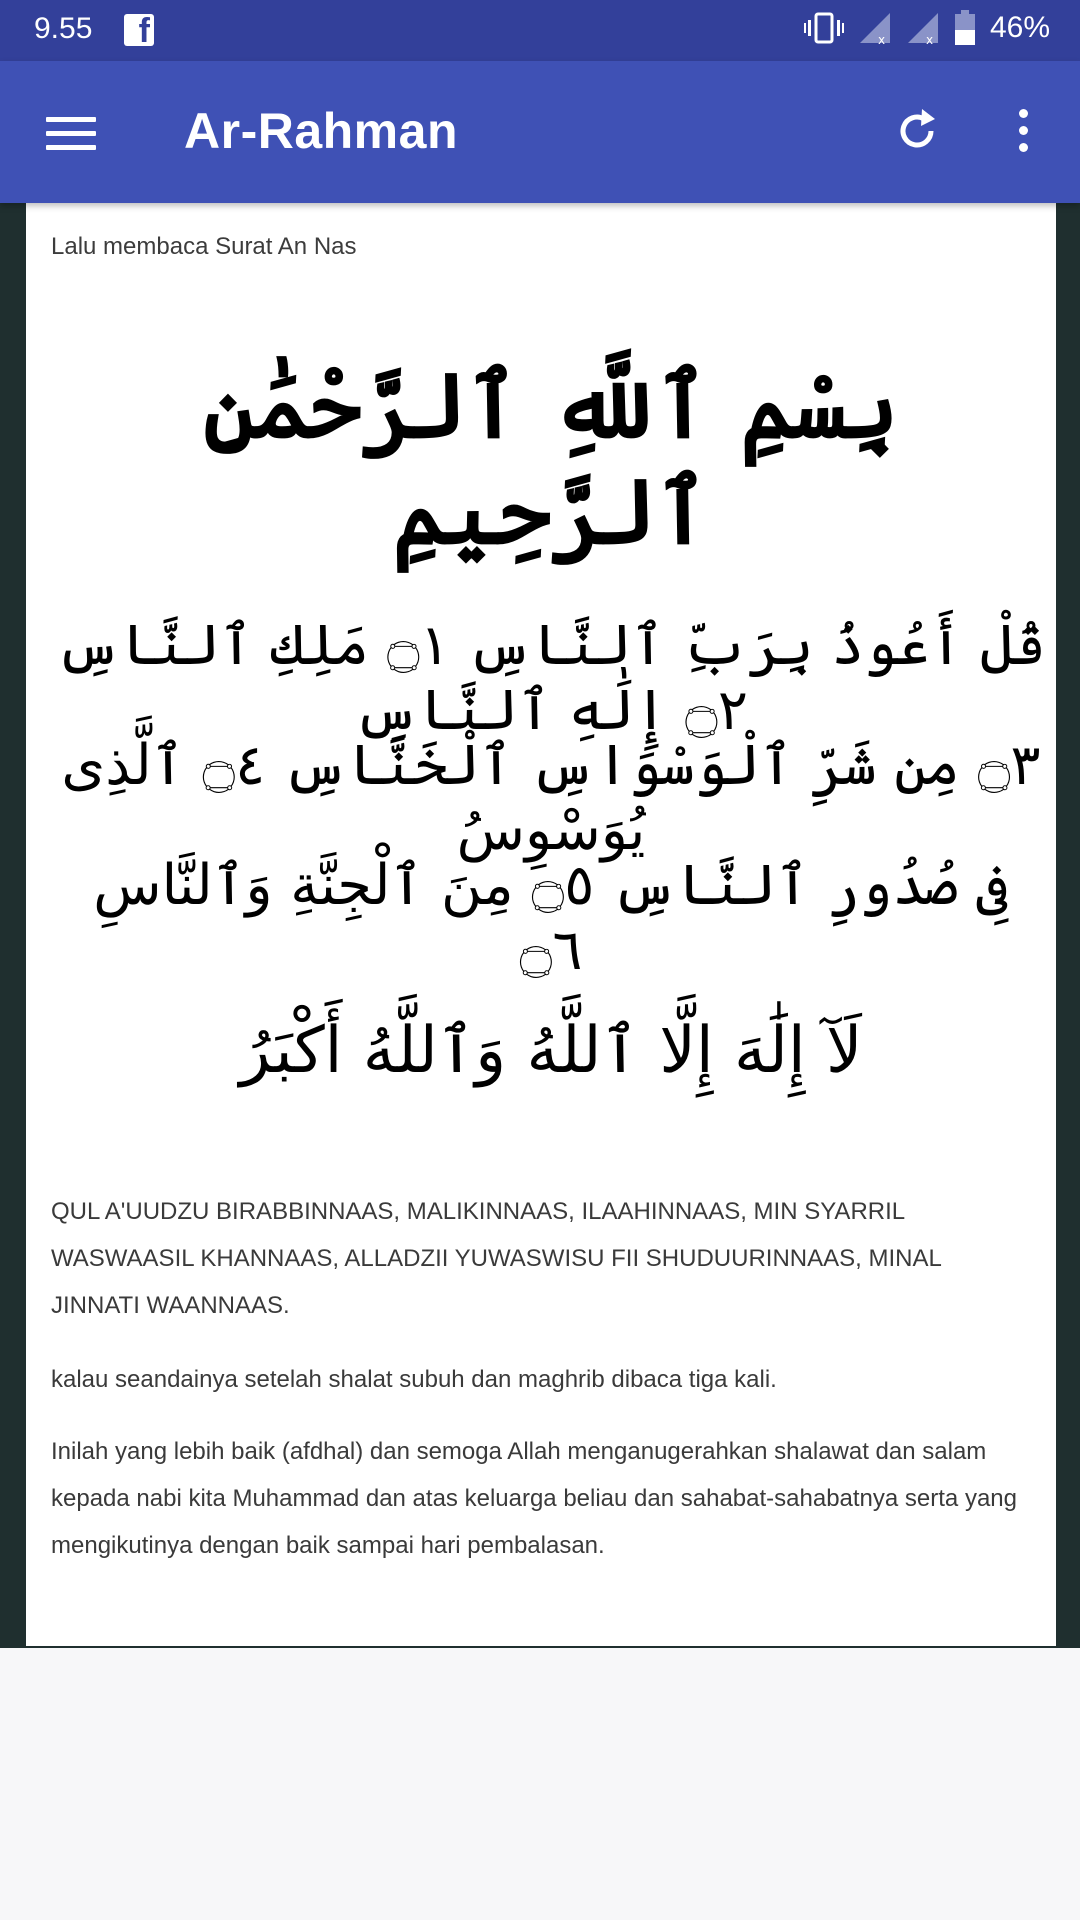 The height and width of the screenshot is (1920, 1080). Describe the element at coordinates (540, 30) in the screenshot. I see `status-bar: 9.55 f x x 46%` at that location.